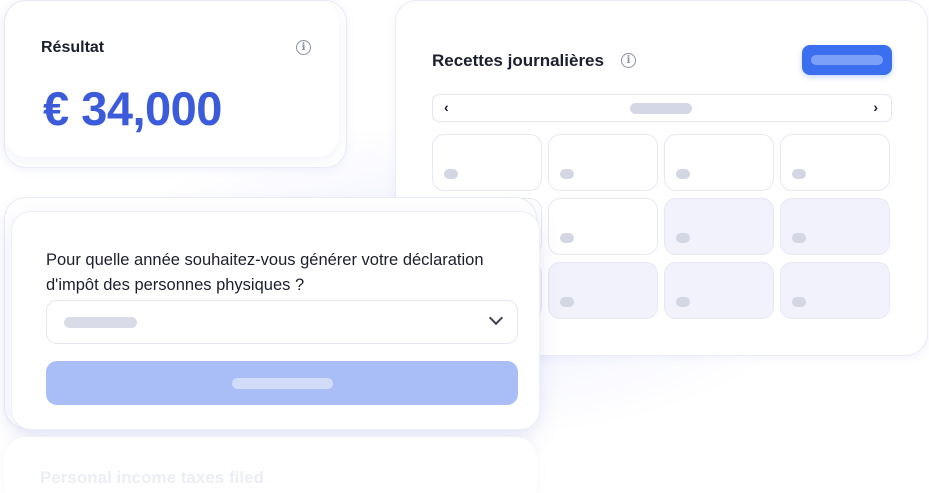 This screenshot has width=929, height=493. What do you see at coordinates (270, 465) in the screenshot?
I see `filed-taxes-card: Personal income taxes filed` at bounding box center [270, 465].